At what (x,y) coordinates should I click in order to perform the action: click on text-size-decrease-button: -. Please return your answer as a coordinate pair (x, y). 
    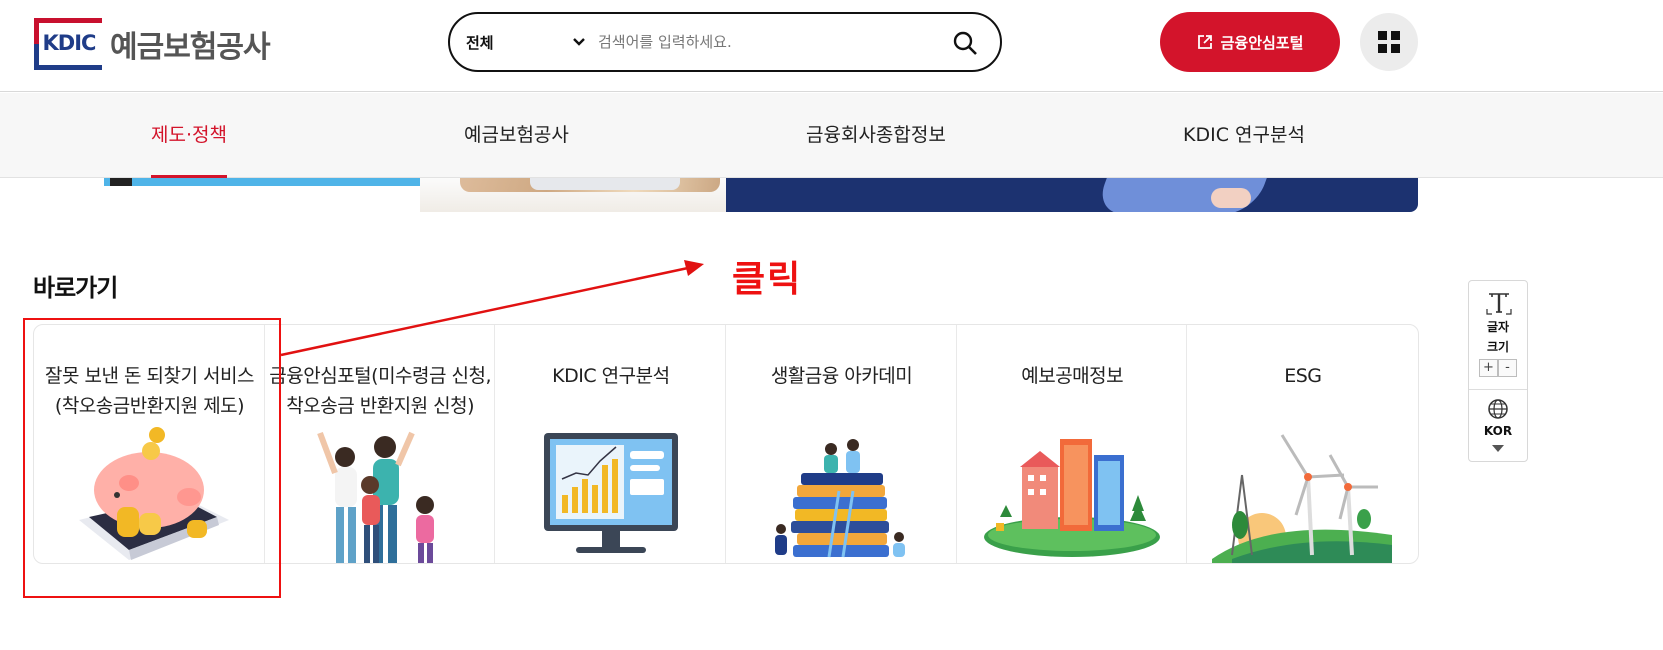
    Looking at the image, I should click on (1507, 368).